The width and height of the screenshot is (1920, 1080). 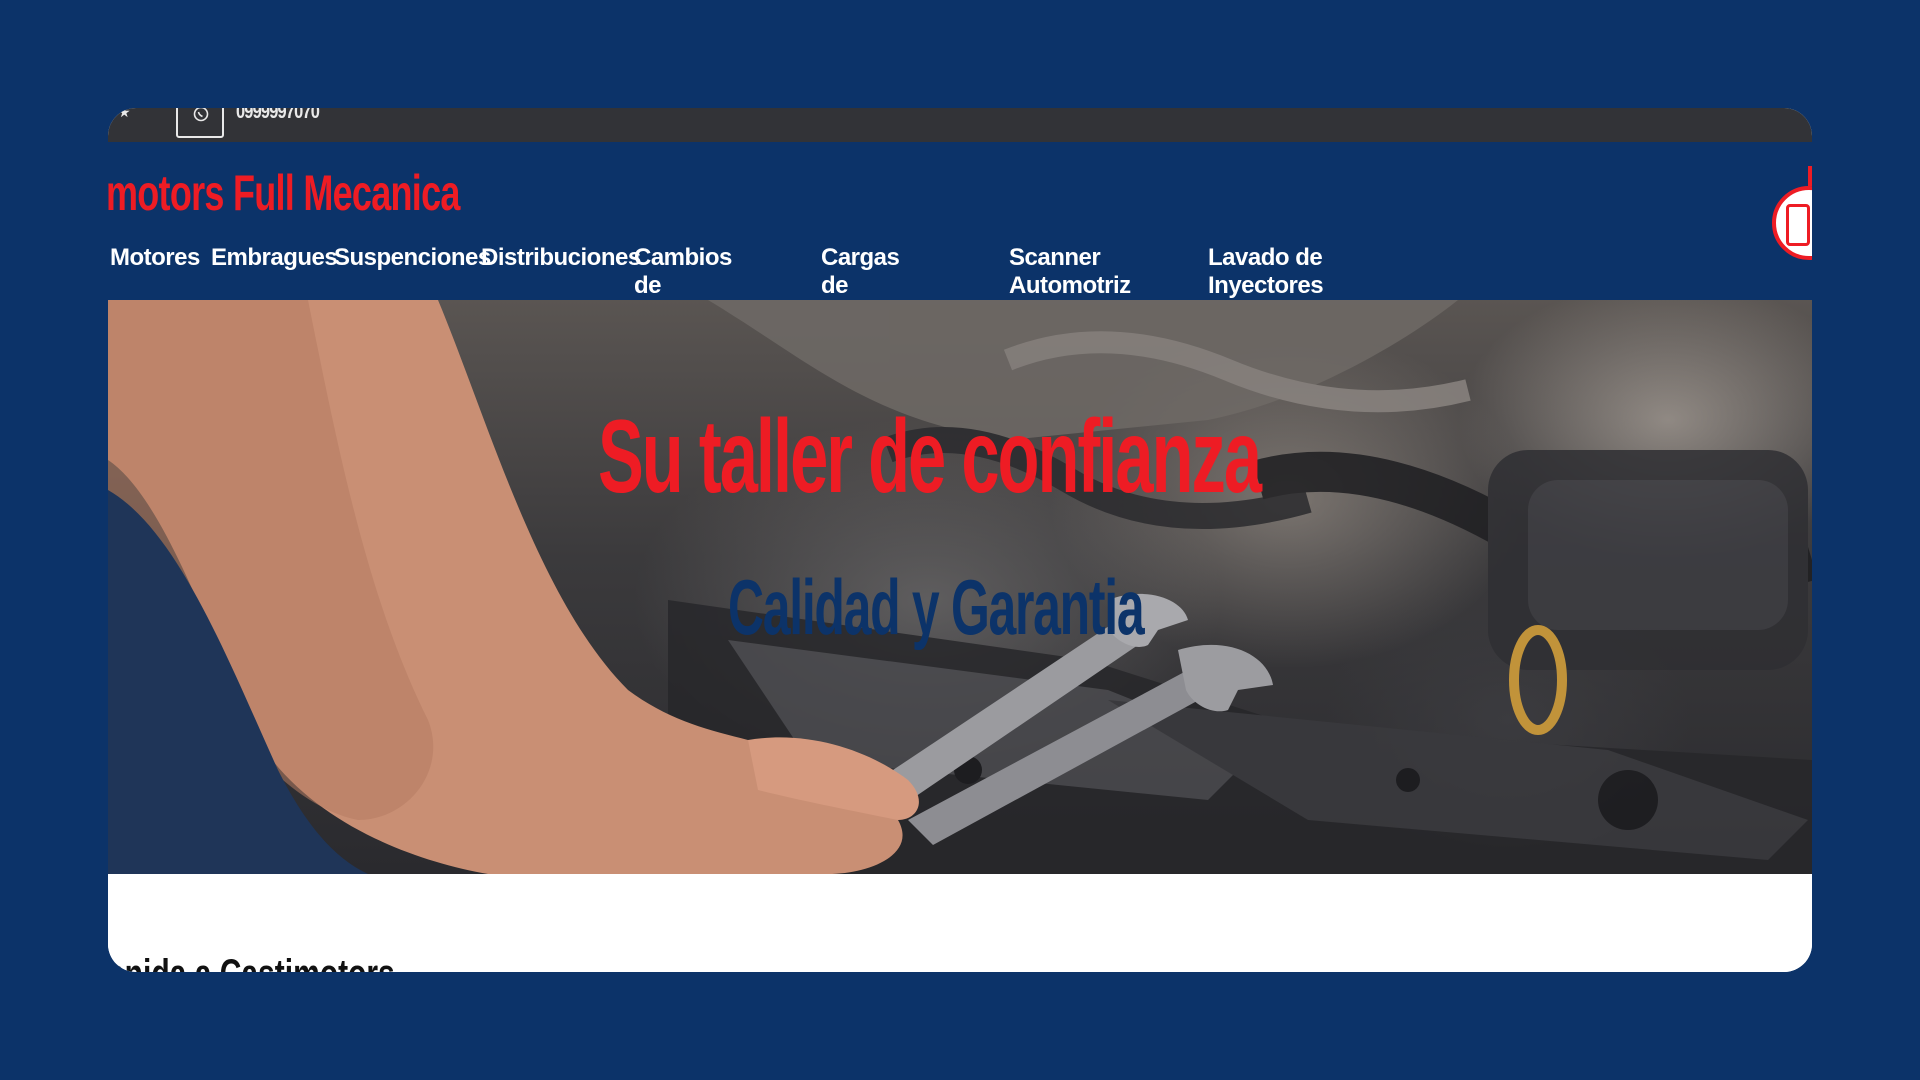 What do you see at coordinates (155, 258) in the screenshot?
I see `nav-item-motores: Motores` at bounding box center [155, 258].